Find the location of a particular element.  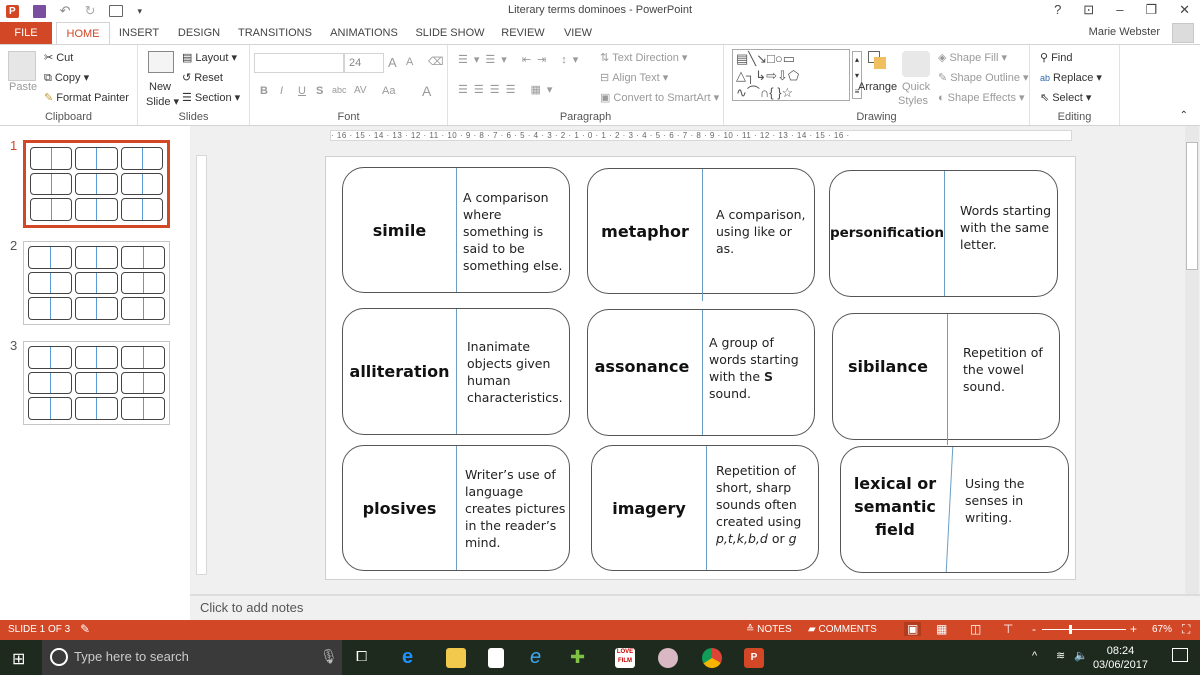

undo-icon: ↶ is located at coordinates (65, 11).